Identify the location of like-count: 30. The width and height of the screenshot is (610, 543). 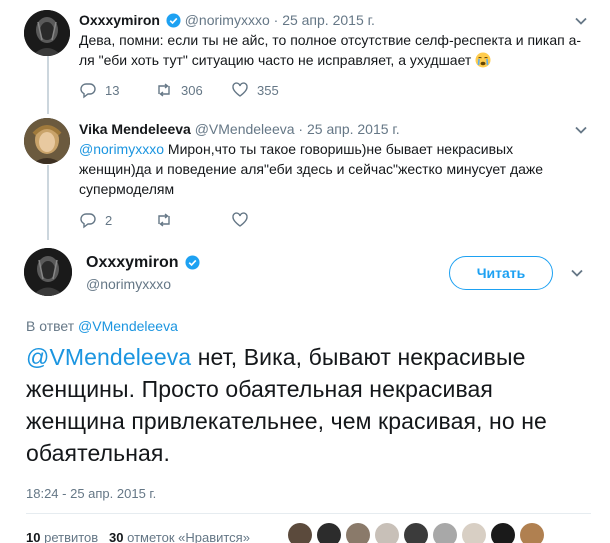
(116, 536).